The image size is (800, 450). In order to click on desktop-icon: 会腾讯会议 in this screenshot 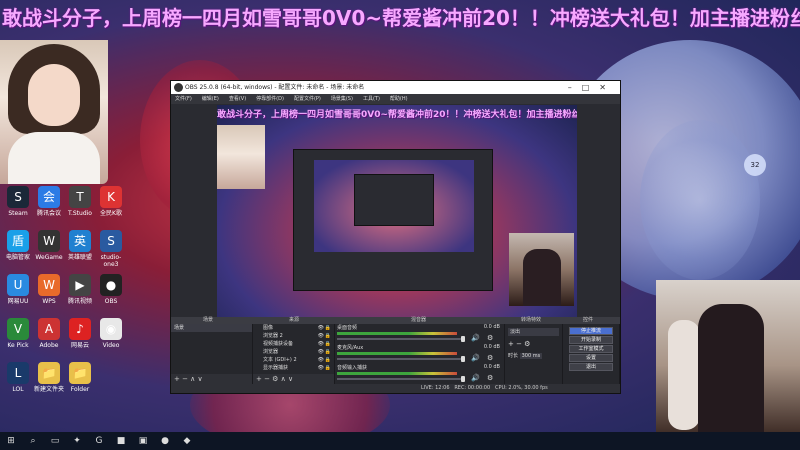, I will do `click(49, 201)`.